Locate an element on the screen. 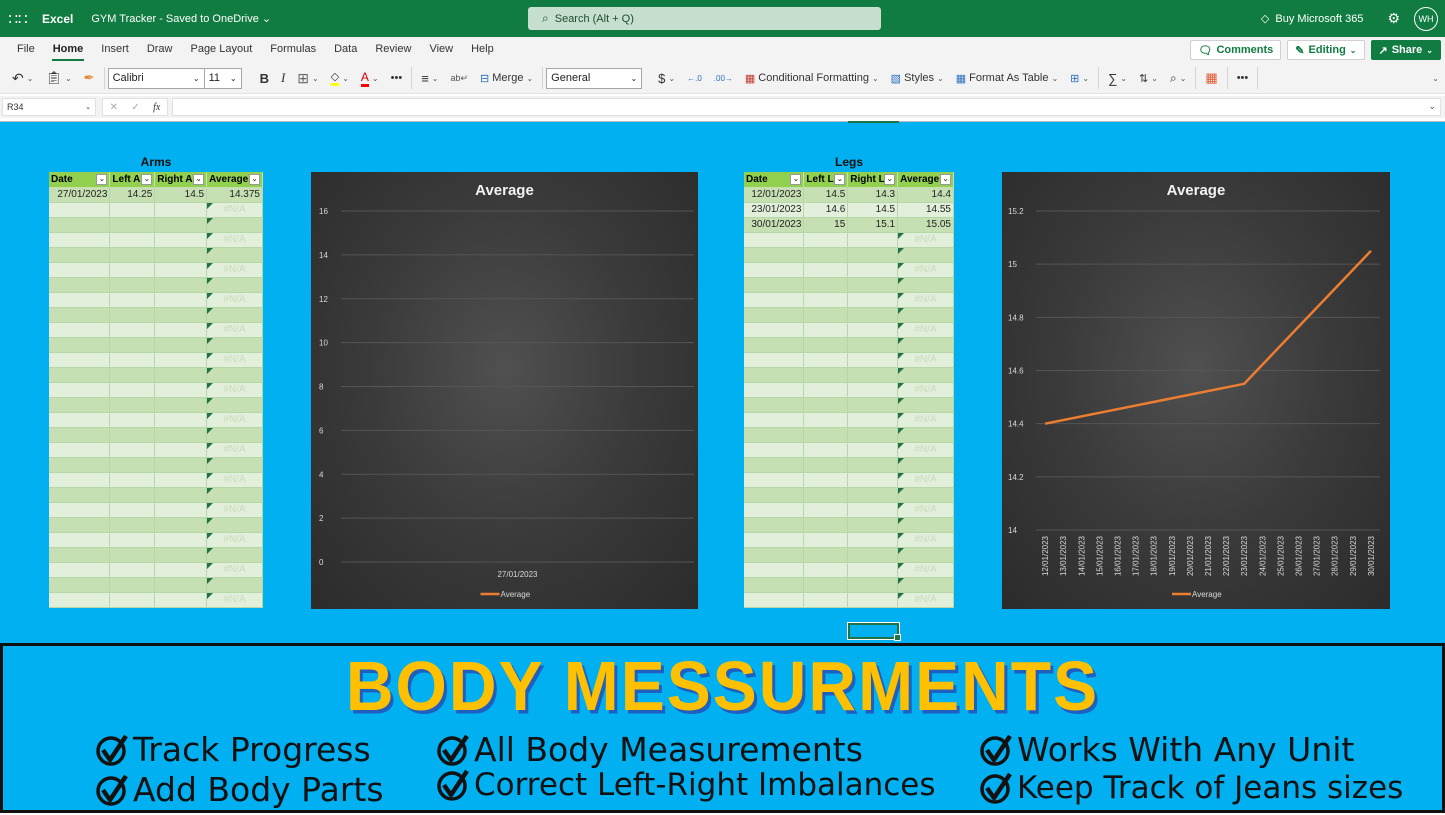 This screenshot has width=1445, height=815. column-header: Average⌄ is located at coordinates (926, 179).